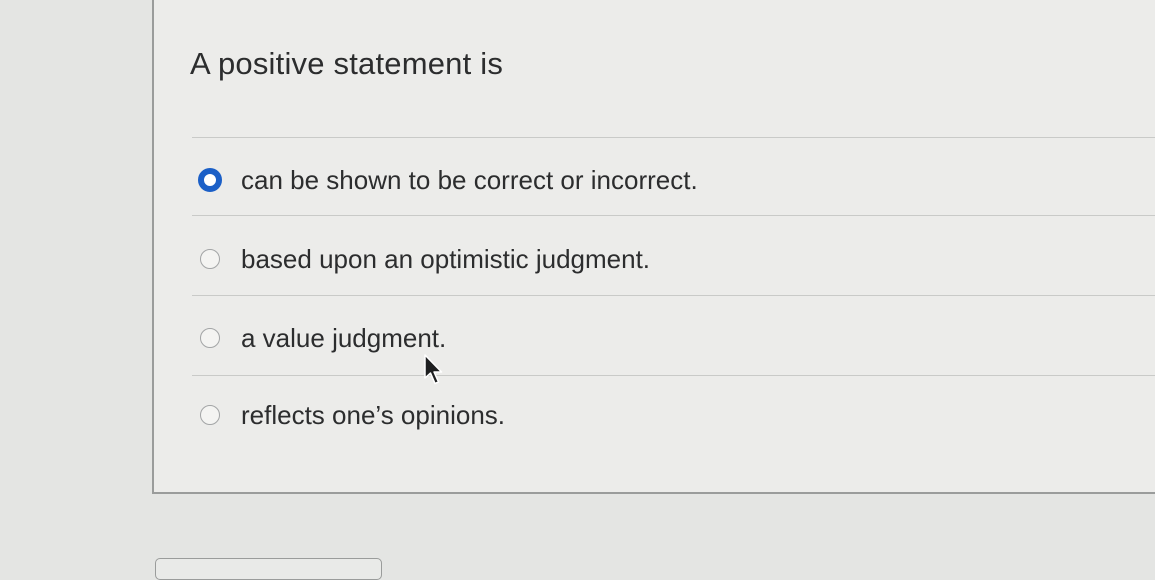 The width and height of the screenshot is (1155, 580). I want to click on option-label: based upon an optimistic judgment., so click(446, 258).